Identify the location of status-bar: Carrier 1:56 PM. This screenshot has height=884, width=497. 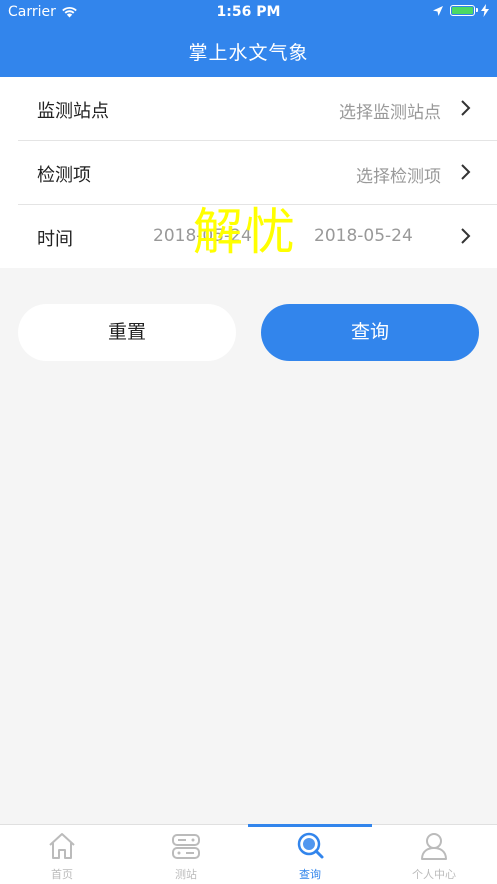
(248, 13).